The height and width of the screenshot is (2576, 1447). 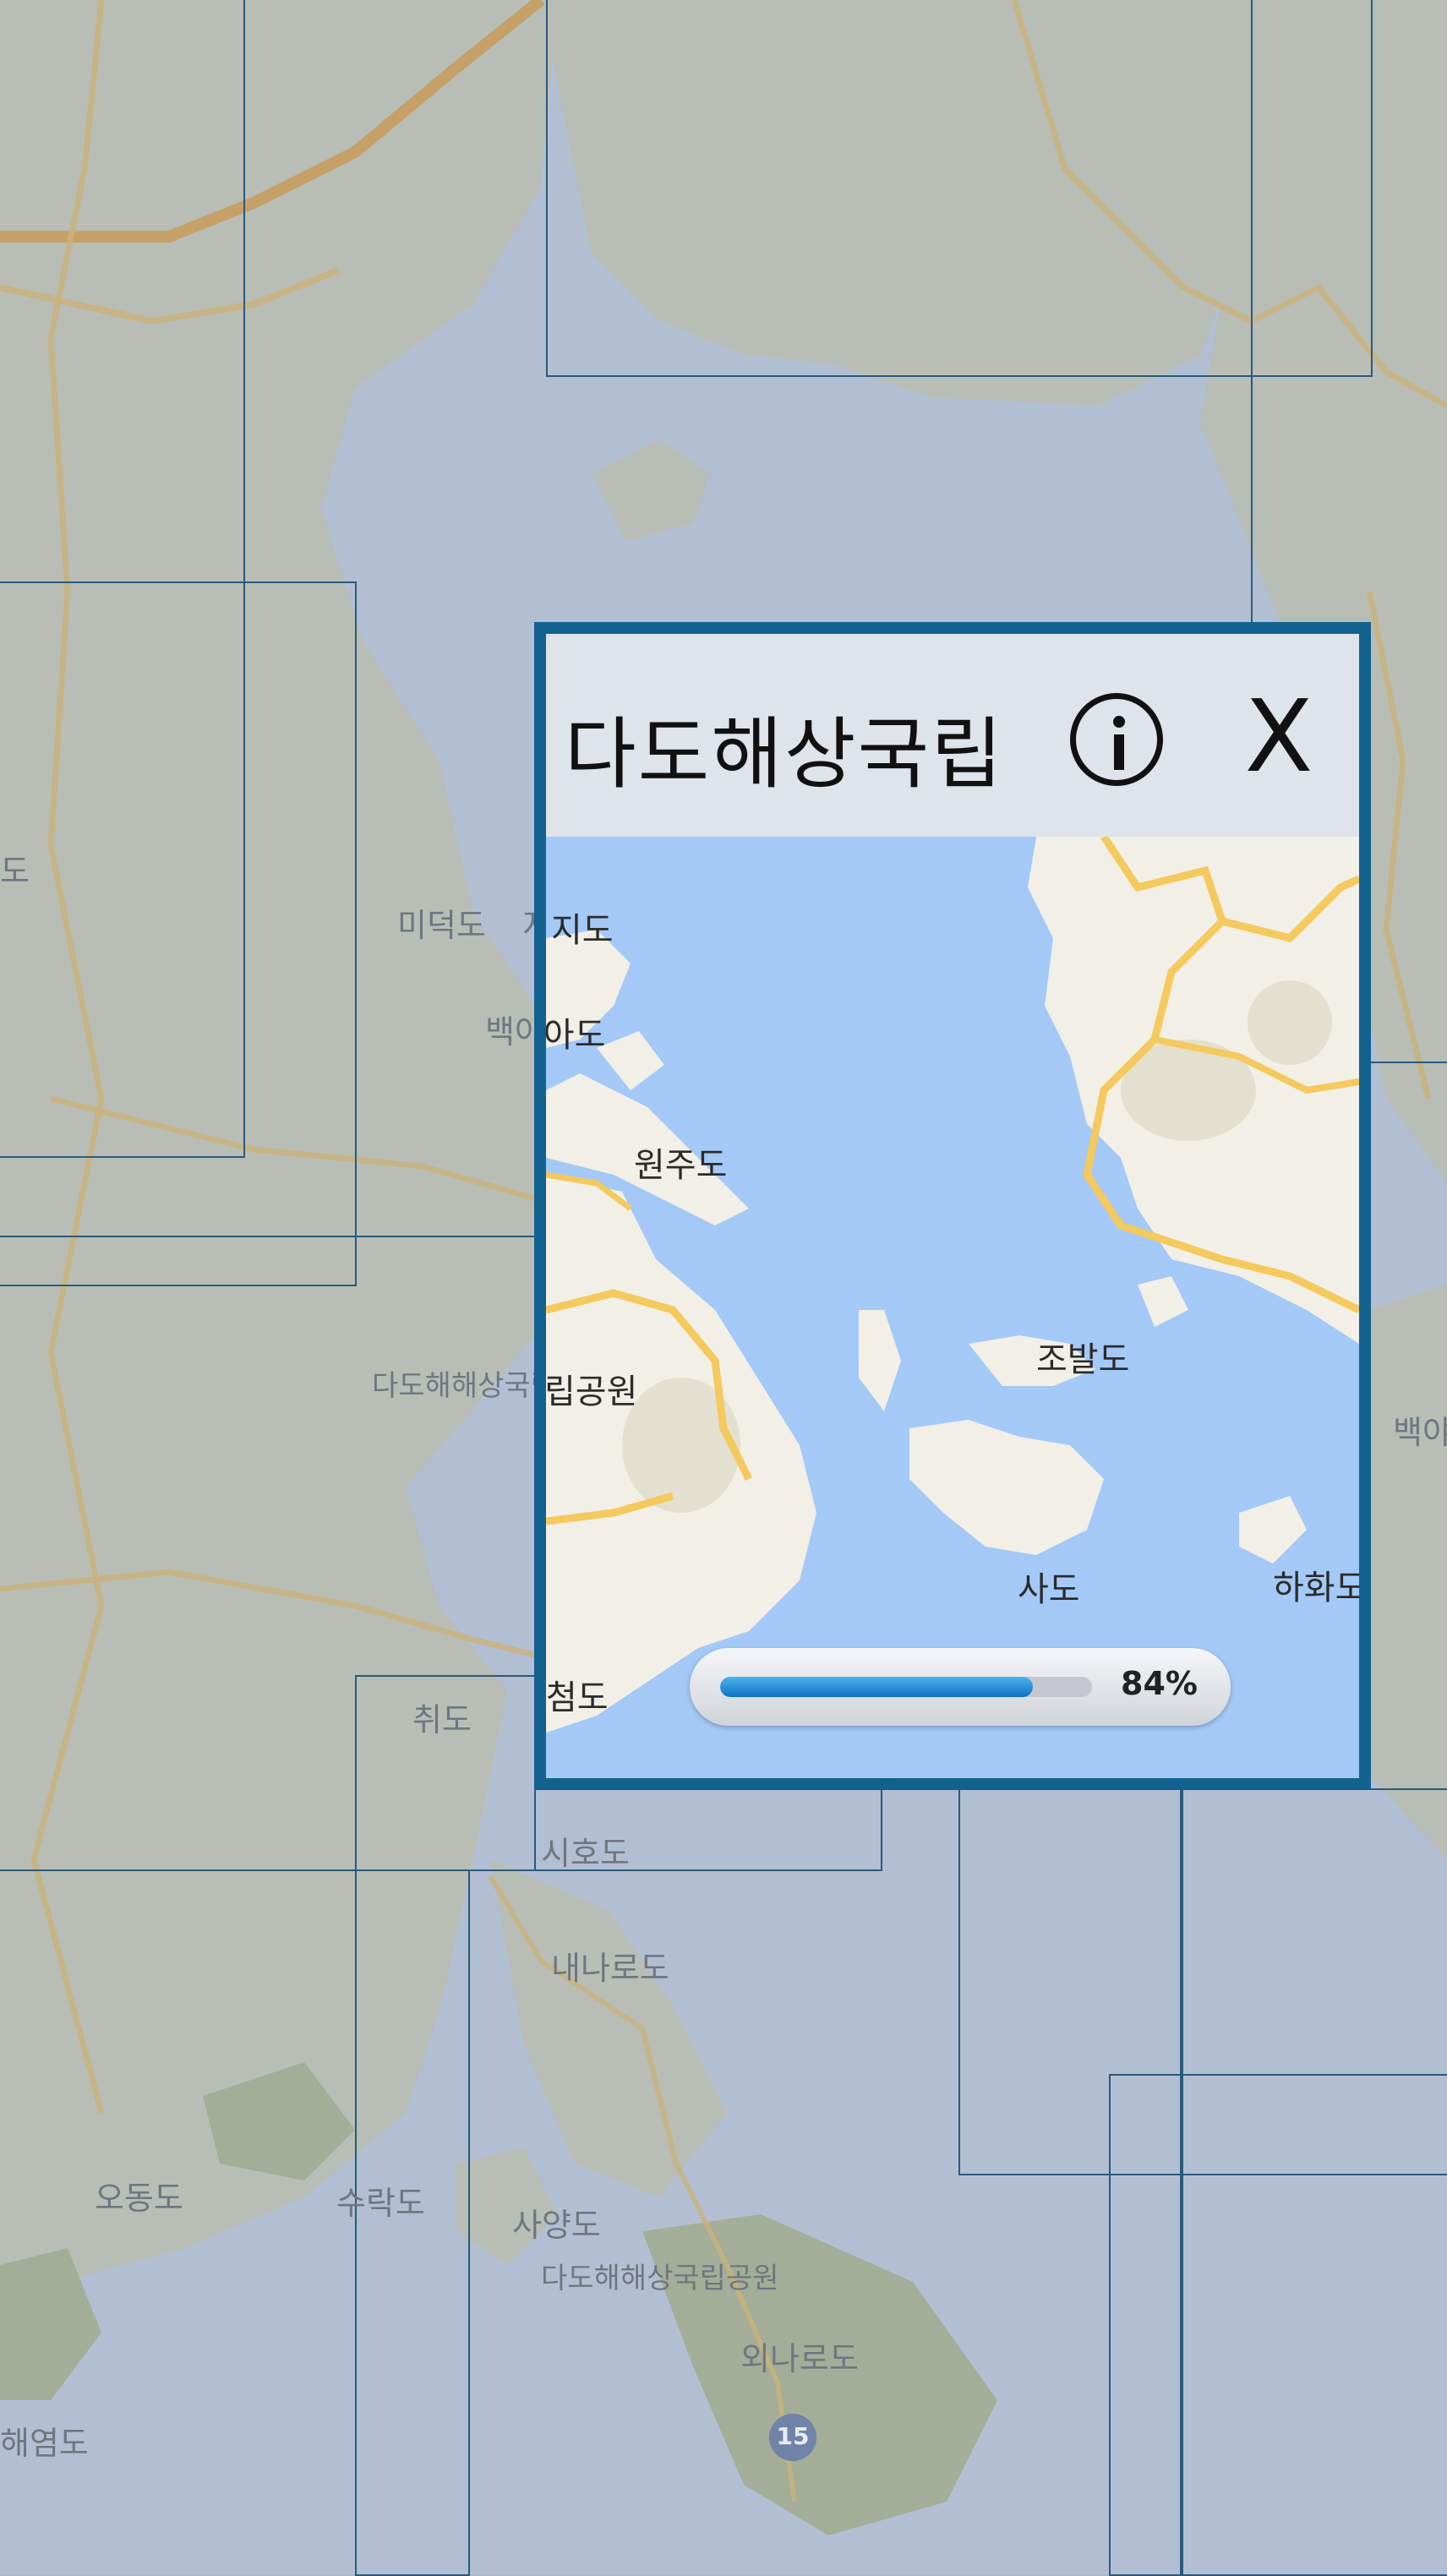 What do you see at coordinates (1119, 752) in the screenshot?
I see `info-icon-bar` at bounding box center [1119, 752].